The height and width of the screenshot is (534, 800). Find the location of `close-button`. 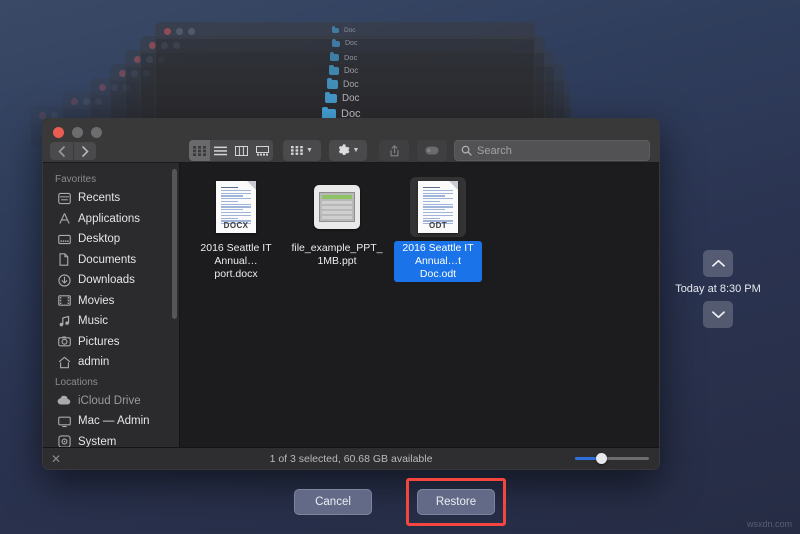

close-button is located at coordinates (58, 132).